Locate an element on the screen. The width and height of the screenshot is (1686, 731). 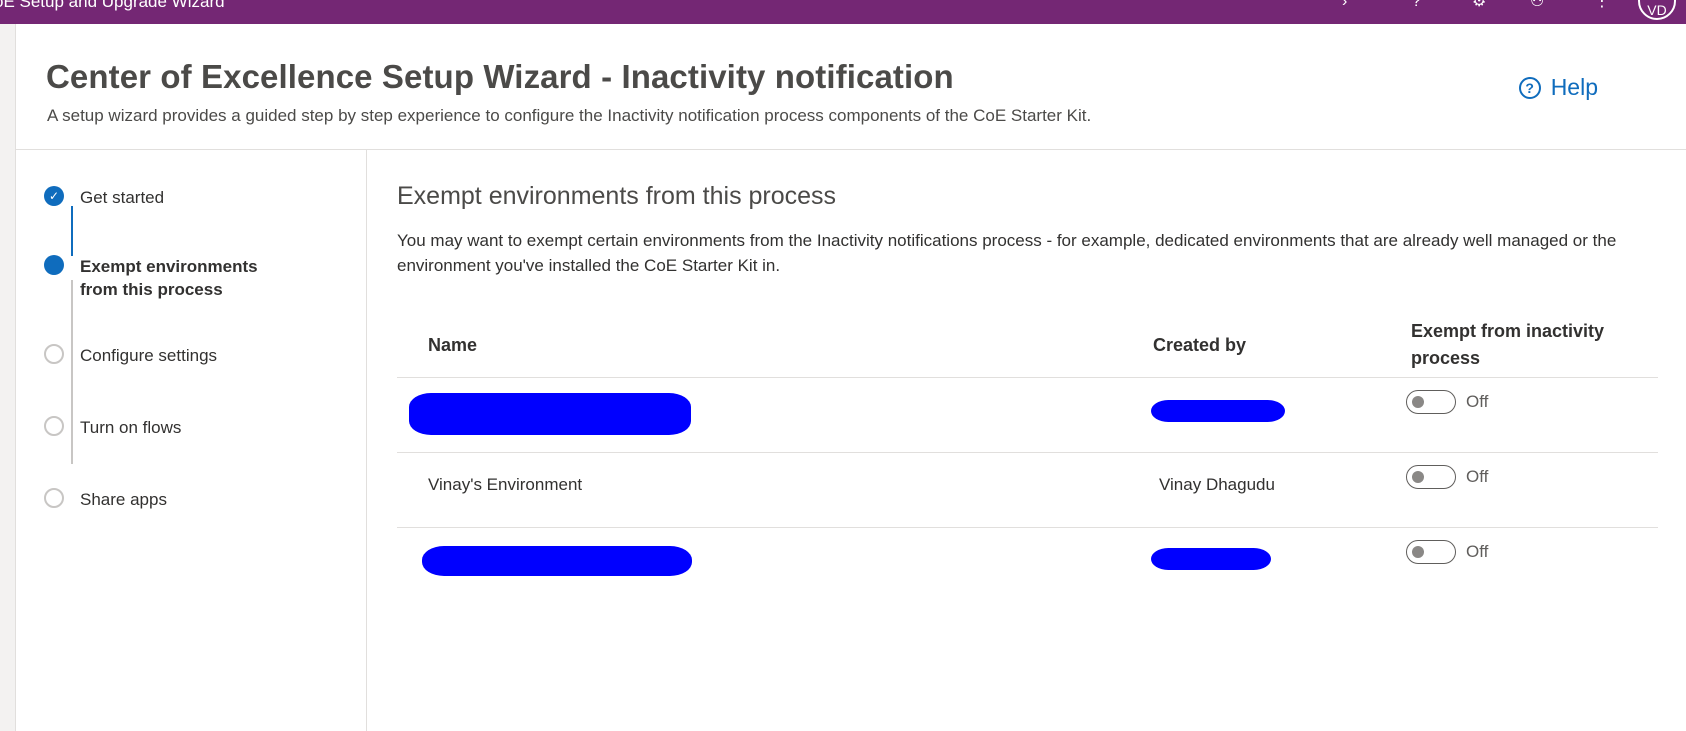
step-configure-settings: Configure settings is located at coordinates (130, 355).